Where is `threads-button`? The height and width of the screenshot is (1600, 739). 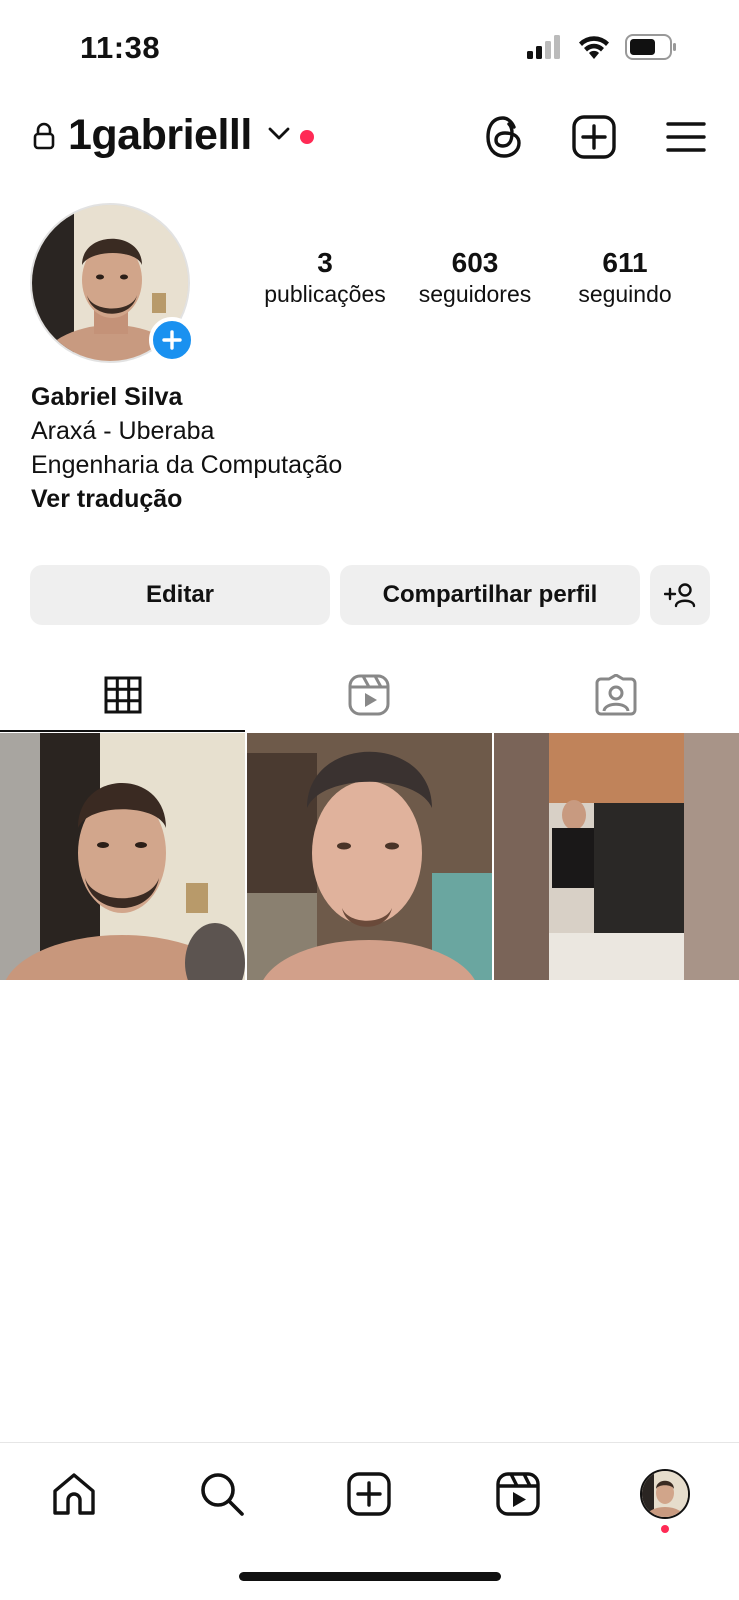
threads-button is located at coordinates (504, 137).